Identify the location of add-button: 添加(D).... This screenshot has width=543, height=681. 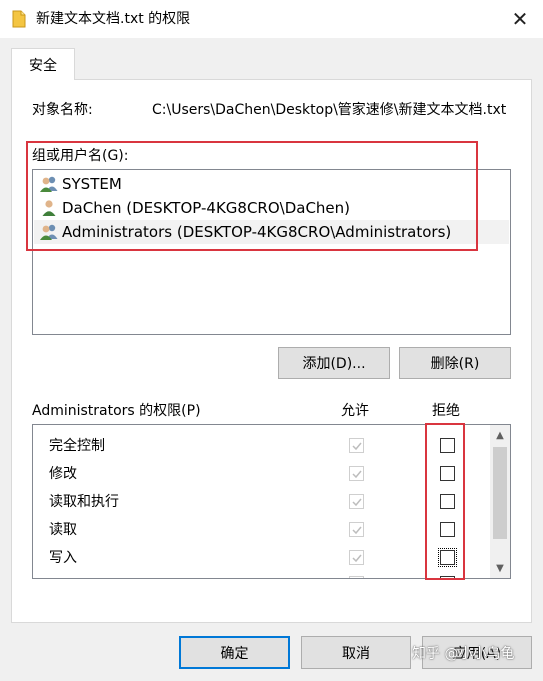
(334, 363).